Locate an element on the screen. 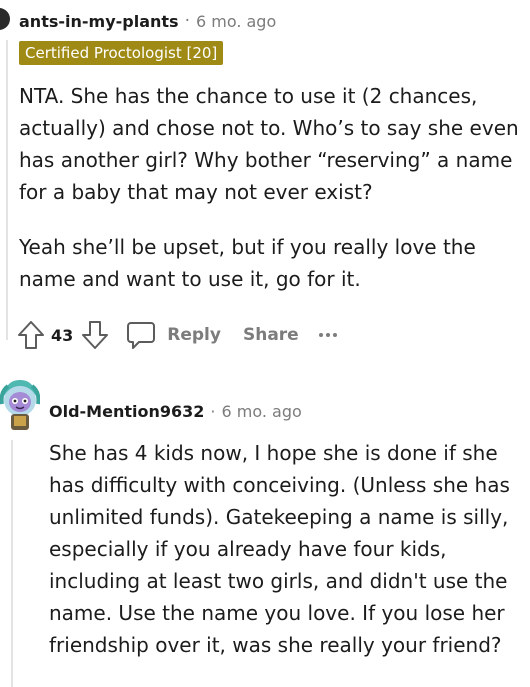  vote-count: 43 is located at coordinates (62, 335).